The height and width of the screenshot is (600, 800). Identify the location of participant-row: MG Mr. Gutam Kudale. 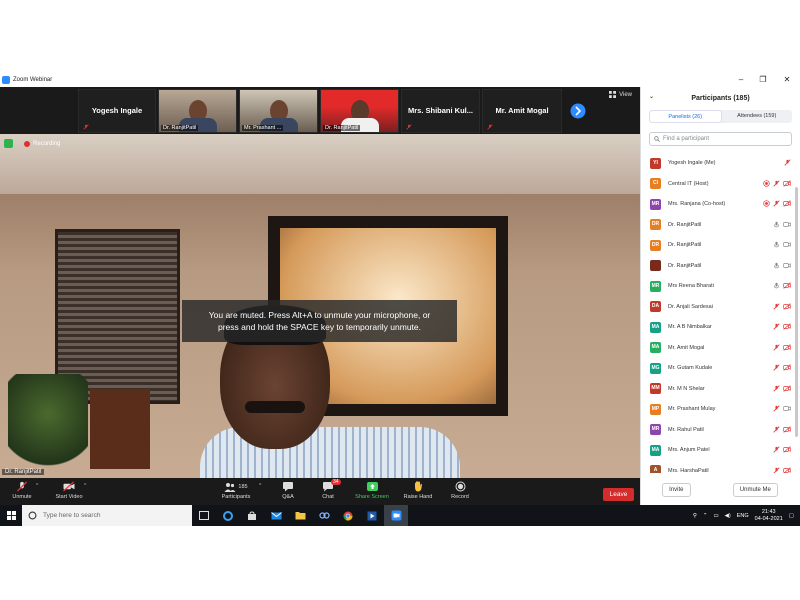
(720, 368).